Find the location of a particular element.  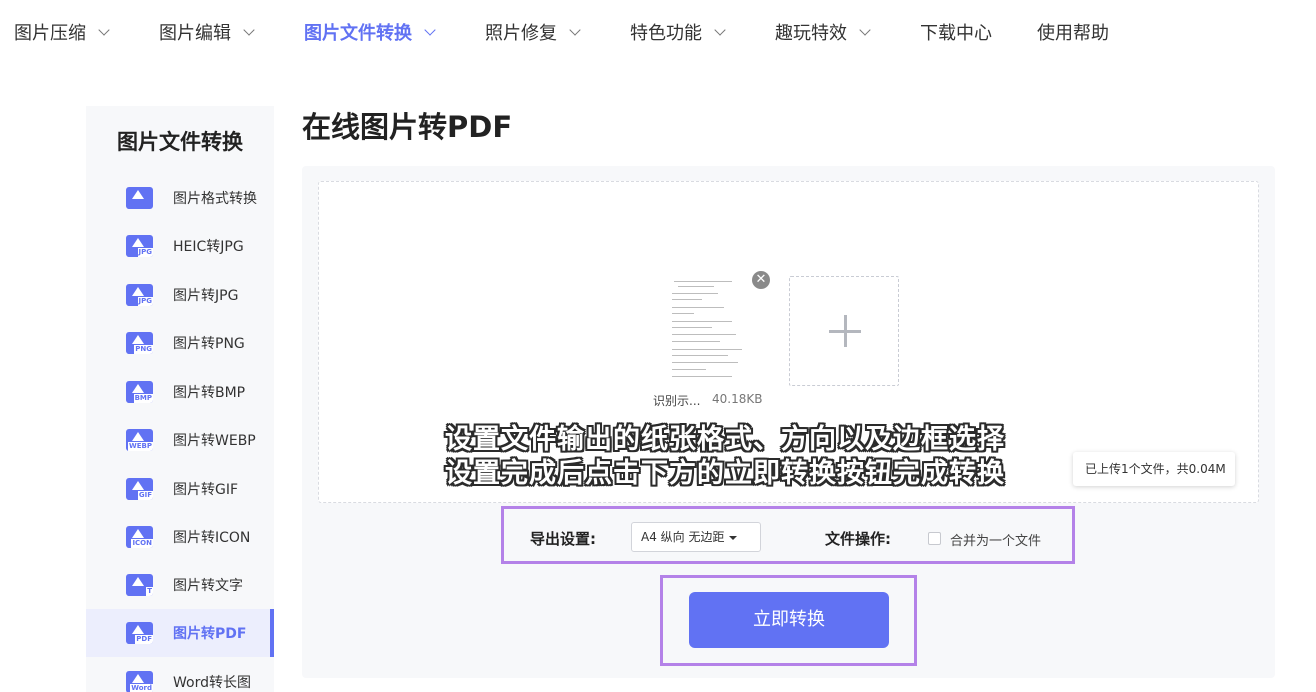

sidebar-item-label: 图片转文字 is located at coordinates (208, 586).